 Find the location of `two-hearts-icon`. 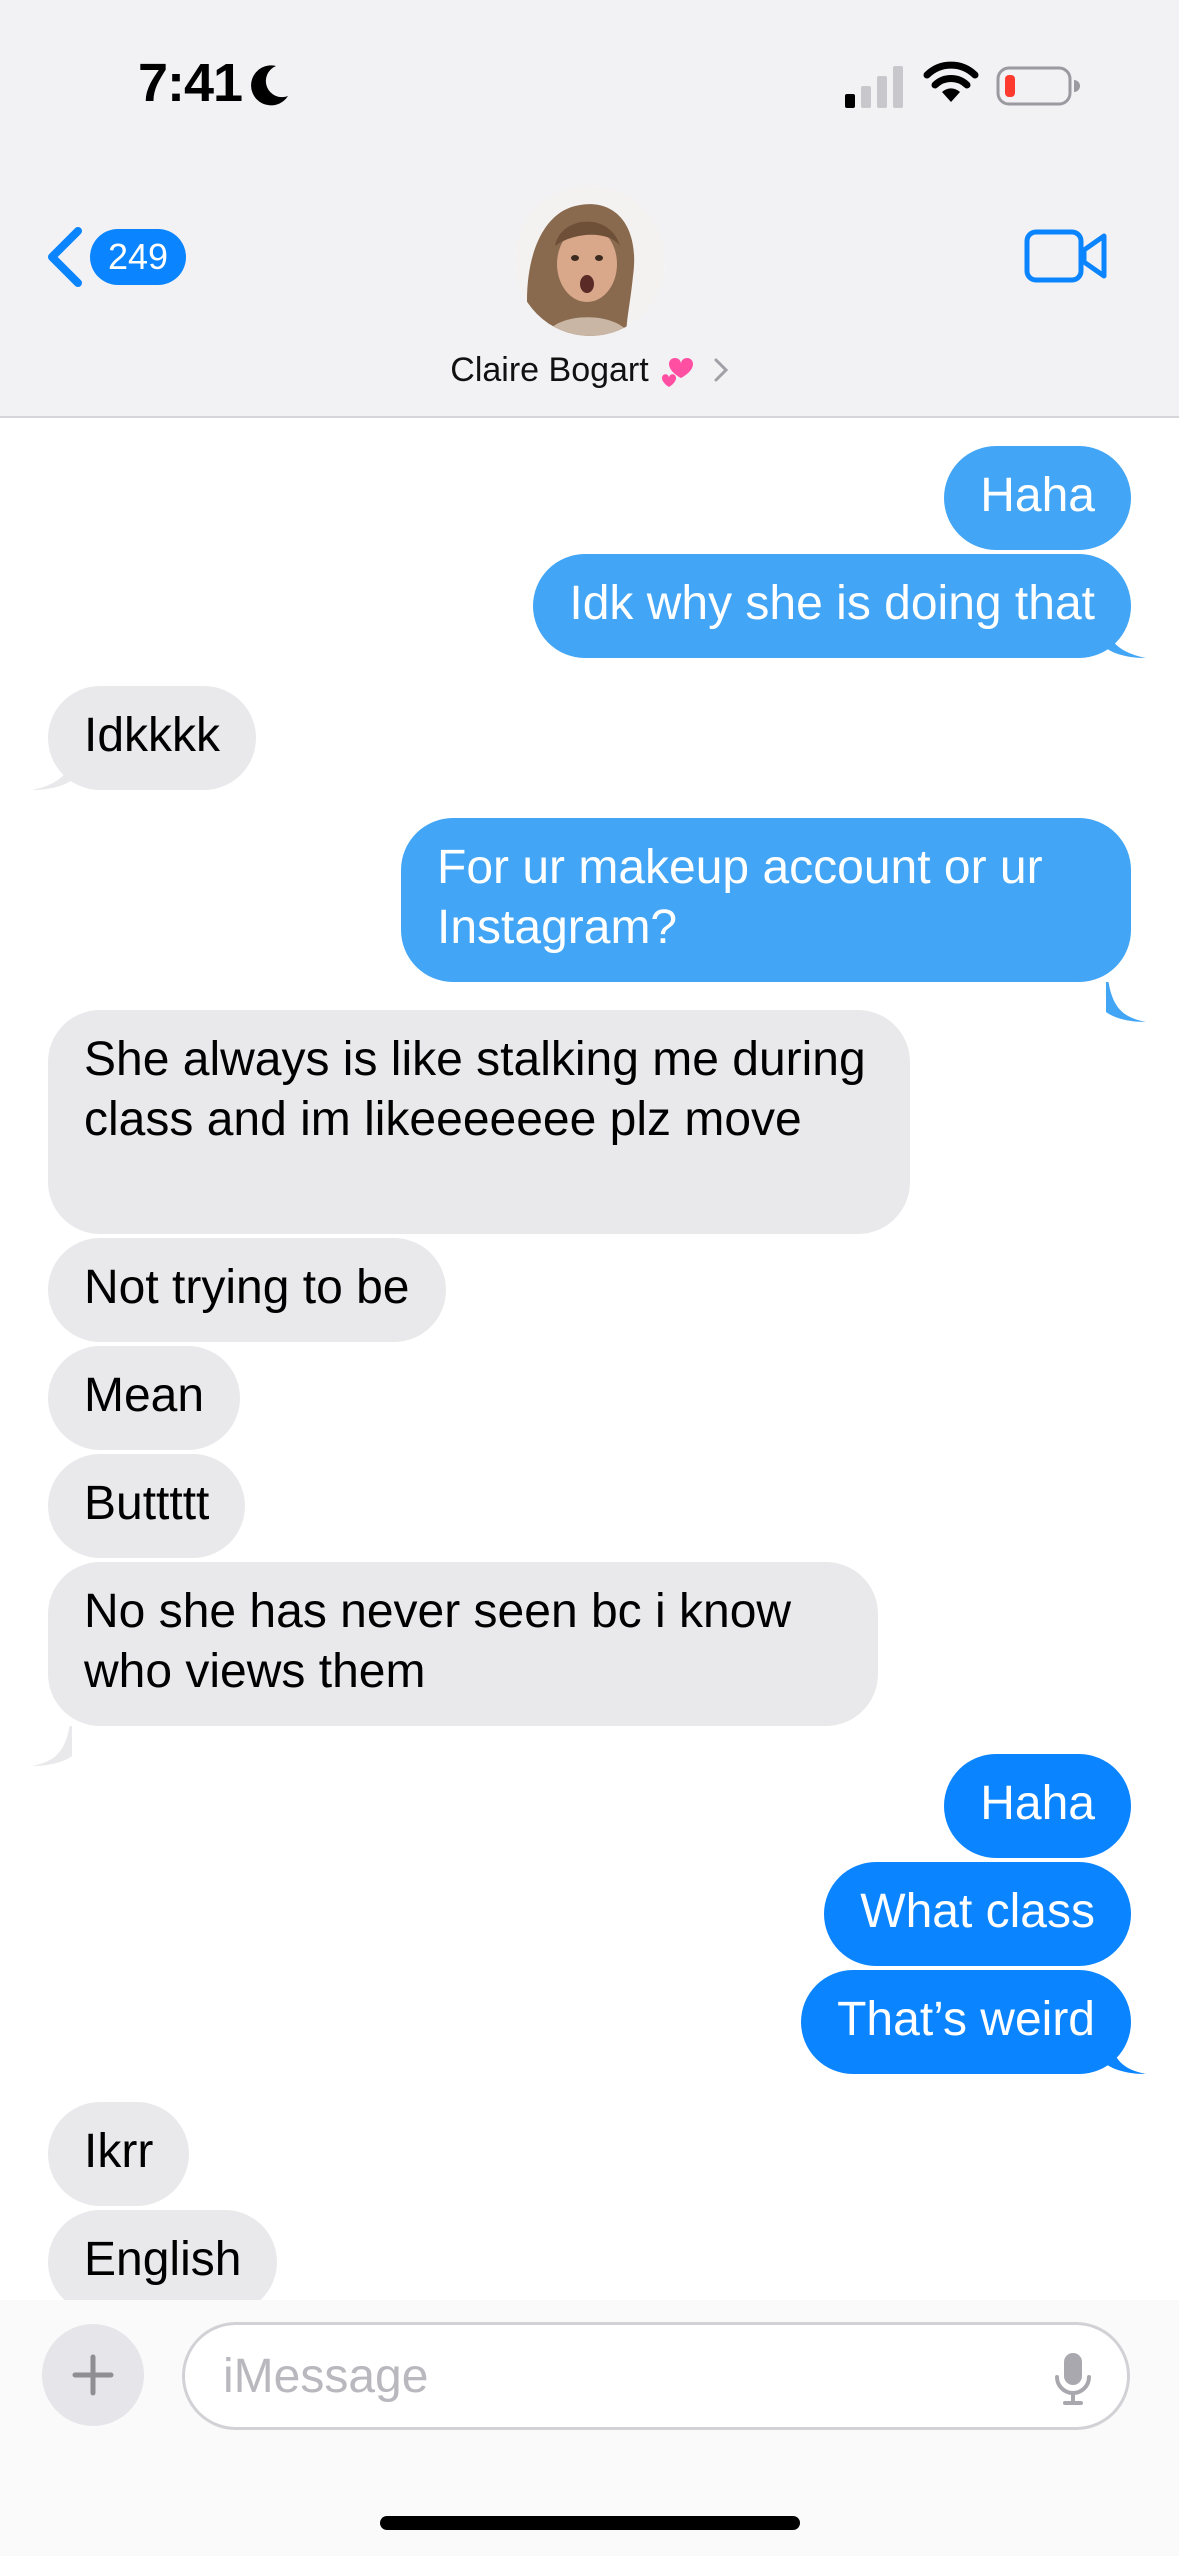

two-hearts-icon is located at coordinates (677, 372).